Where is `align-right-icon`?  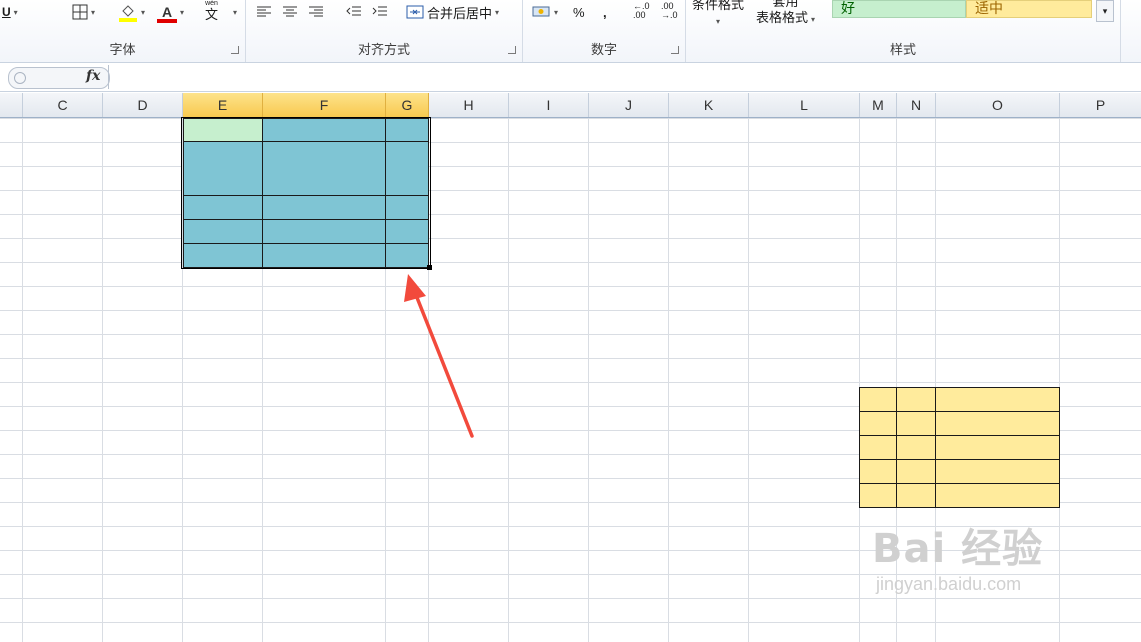
align-right-icon is located at coordinates (316, 11).